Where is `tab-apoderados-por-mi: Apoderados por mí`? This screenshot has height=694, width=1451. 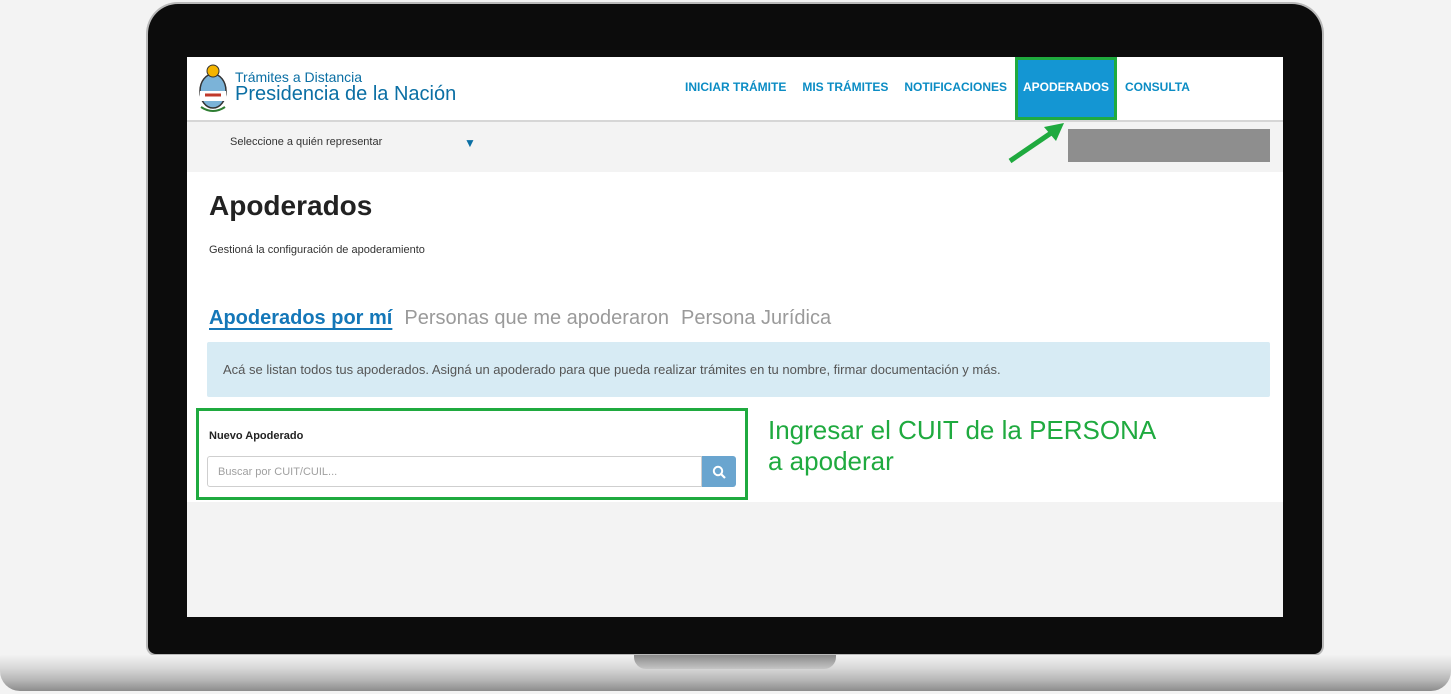
tab-apoderados-por-mi: Apoderados por mí is located at coordinates (300, 318).